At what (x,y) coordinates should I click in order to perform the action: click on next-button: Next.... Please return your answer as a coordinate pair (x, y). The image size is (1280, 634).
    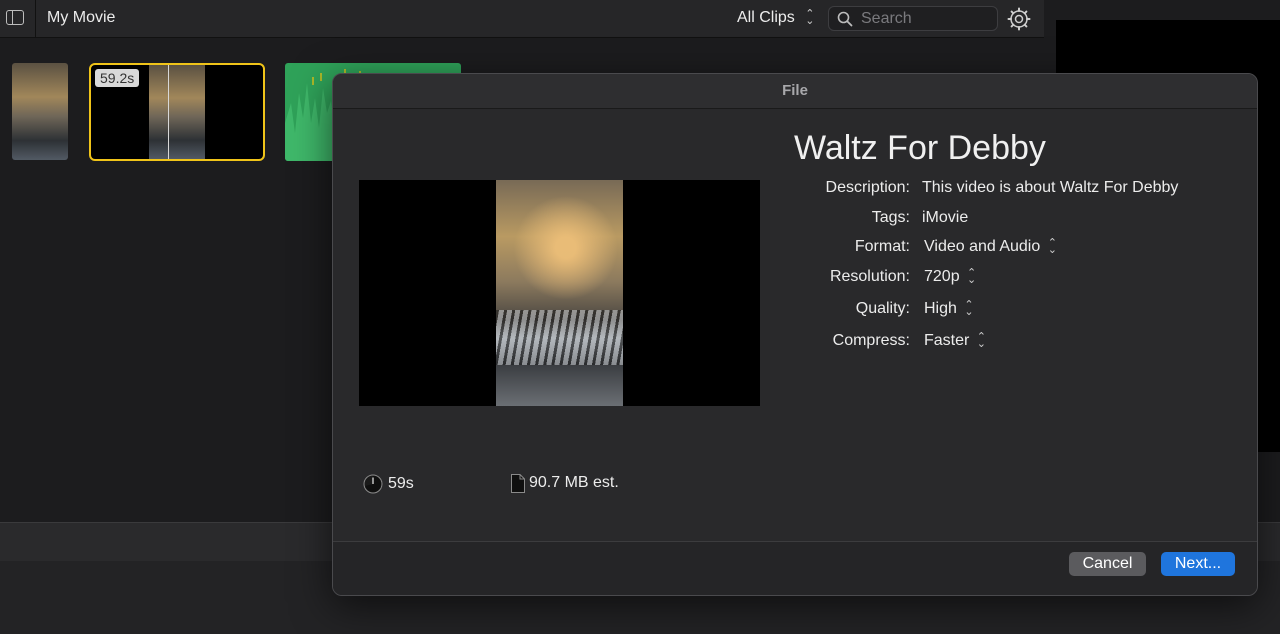
    Looking at the image, I should click on (1198, 564).